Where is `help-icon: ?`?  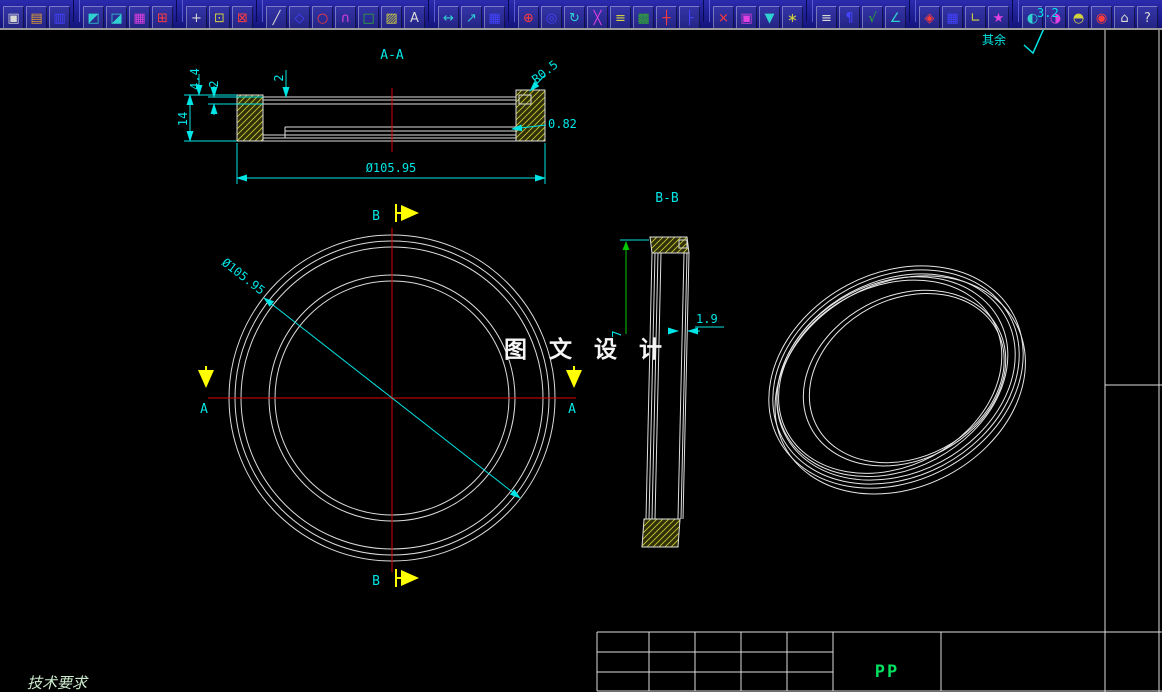 help-icon: ? is located at coordinates (1147, 16).